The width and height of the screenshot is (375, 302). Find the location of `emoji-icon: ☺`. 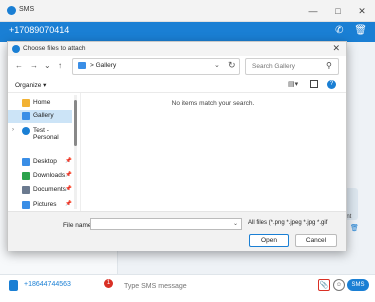

emoji-icon: ☺ is located at coordinates (339, 285).